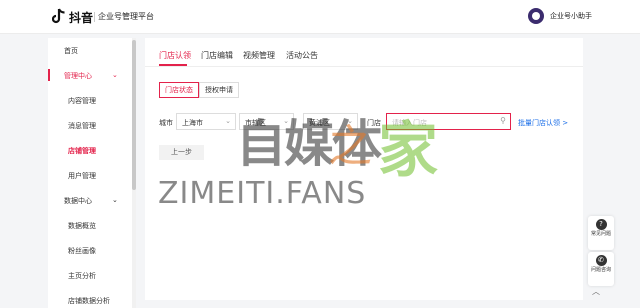 This screenshot has width=640, height=308. What do you see at coordinates (71, 51) in the screenshot?
I see `sidebar-item-label: 首页` at bounding box center [71, 51].